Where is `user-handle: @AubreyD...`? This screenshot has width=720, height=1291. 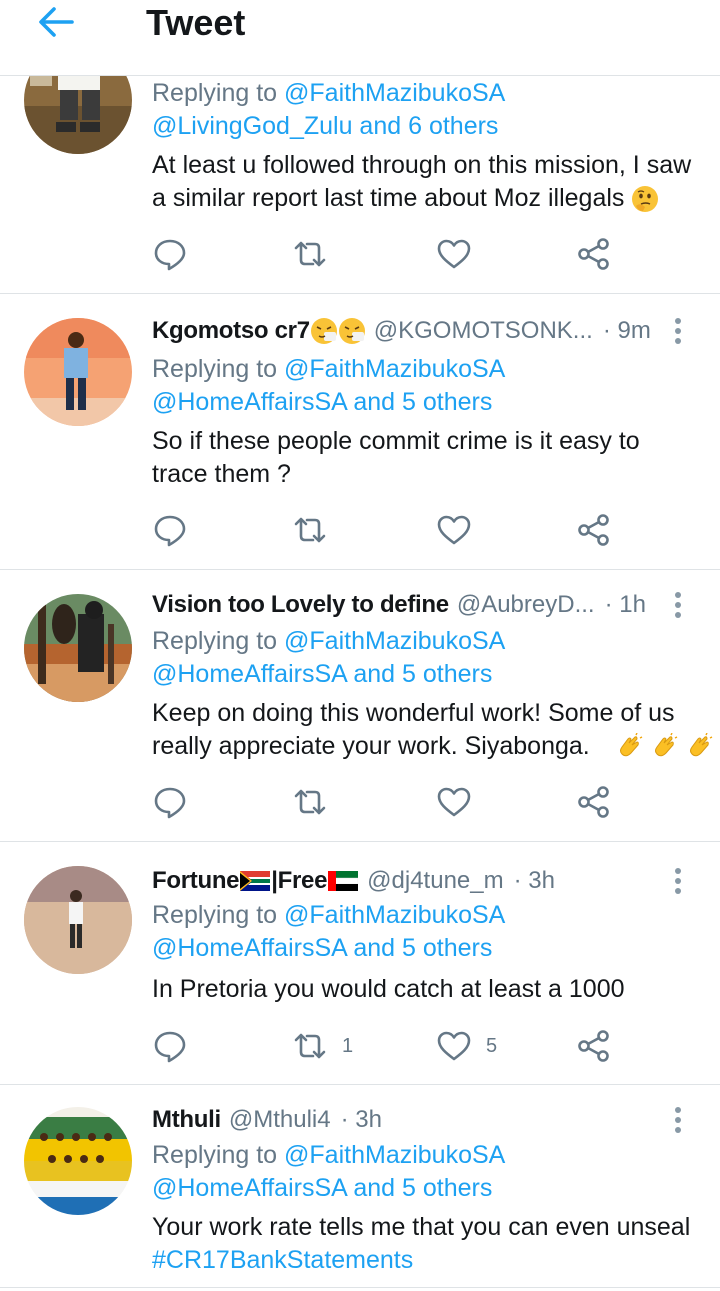
user-handle: @AubreyD... is located at coordinates (526, 605).